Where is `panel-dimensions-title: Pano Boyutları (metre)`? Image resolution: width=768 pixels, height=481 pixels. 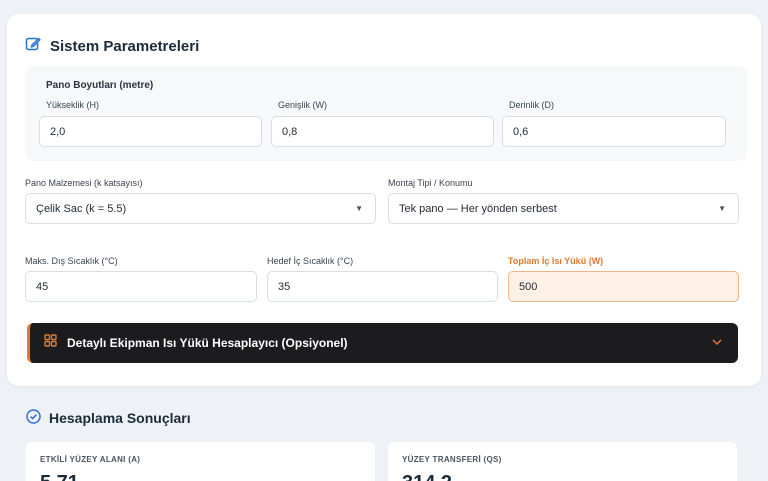 panel-dimensions-title: Pano Boyutları (metre) is located at coordinates (100, 85).